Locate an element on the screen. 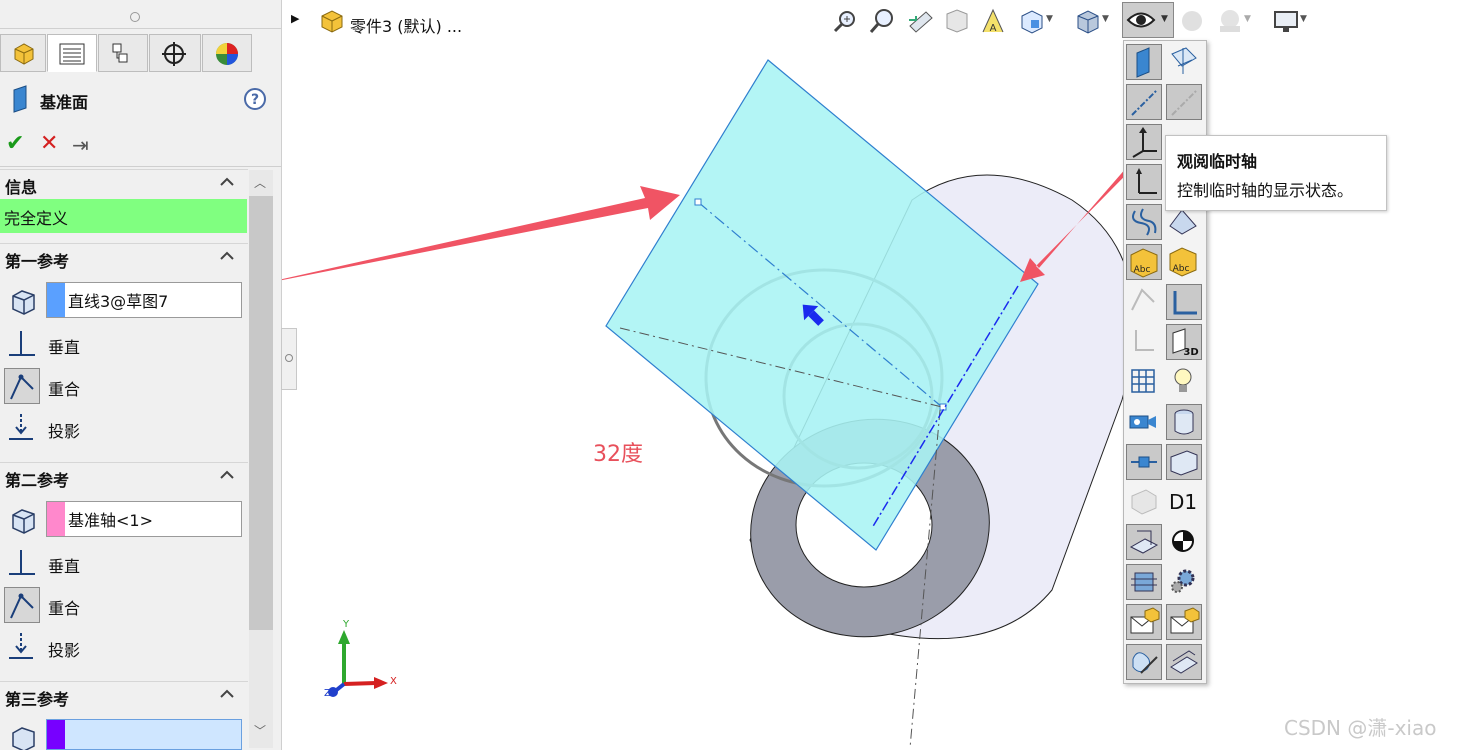  view-annotations-button: Abc is located at coordinates (1144, 262).